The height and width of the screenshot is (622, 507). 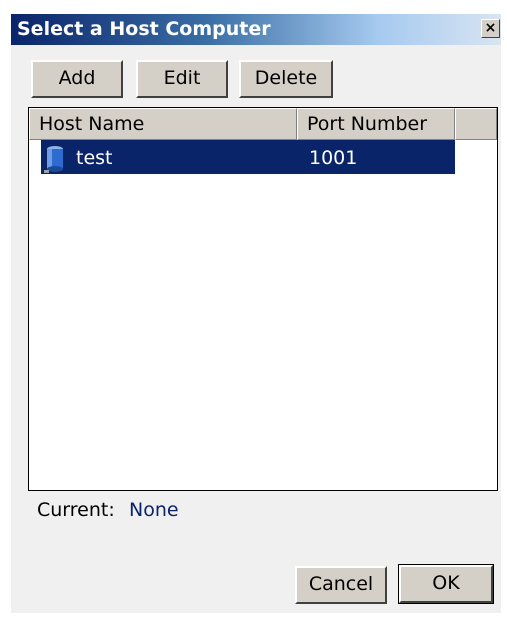 I want to click on close-button: ×, so click(x=490, y=28).